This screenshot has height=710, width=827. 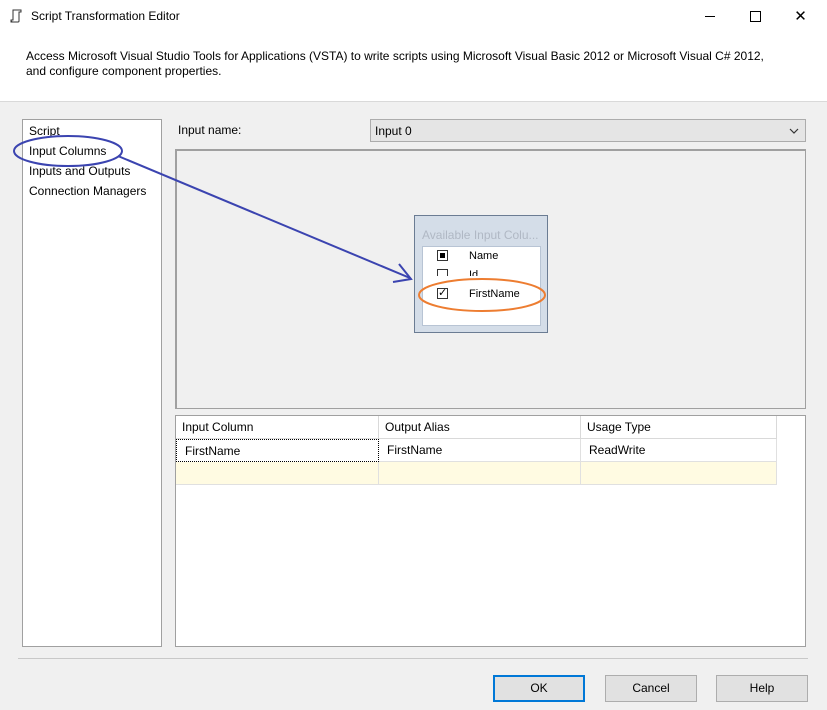 I want to click on new-row, so click(x=476, y=473).